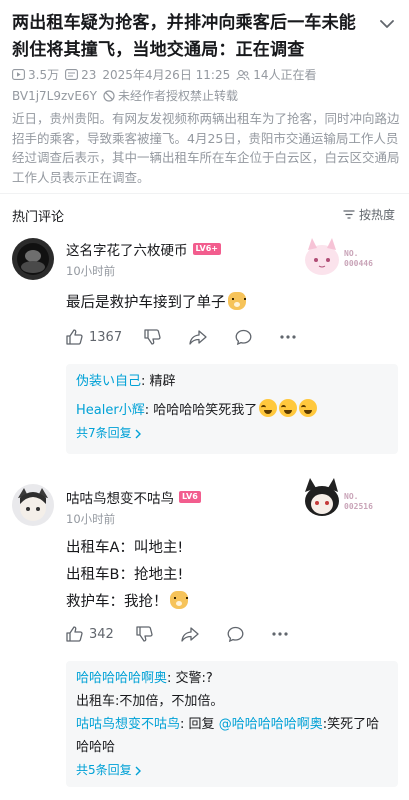 Image resolution: width=409 pixels, height=800 pixels. Describe the element at coordinates (90, 634) in the screenshot. I see `like-button: 342` at that location.